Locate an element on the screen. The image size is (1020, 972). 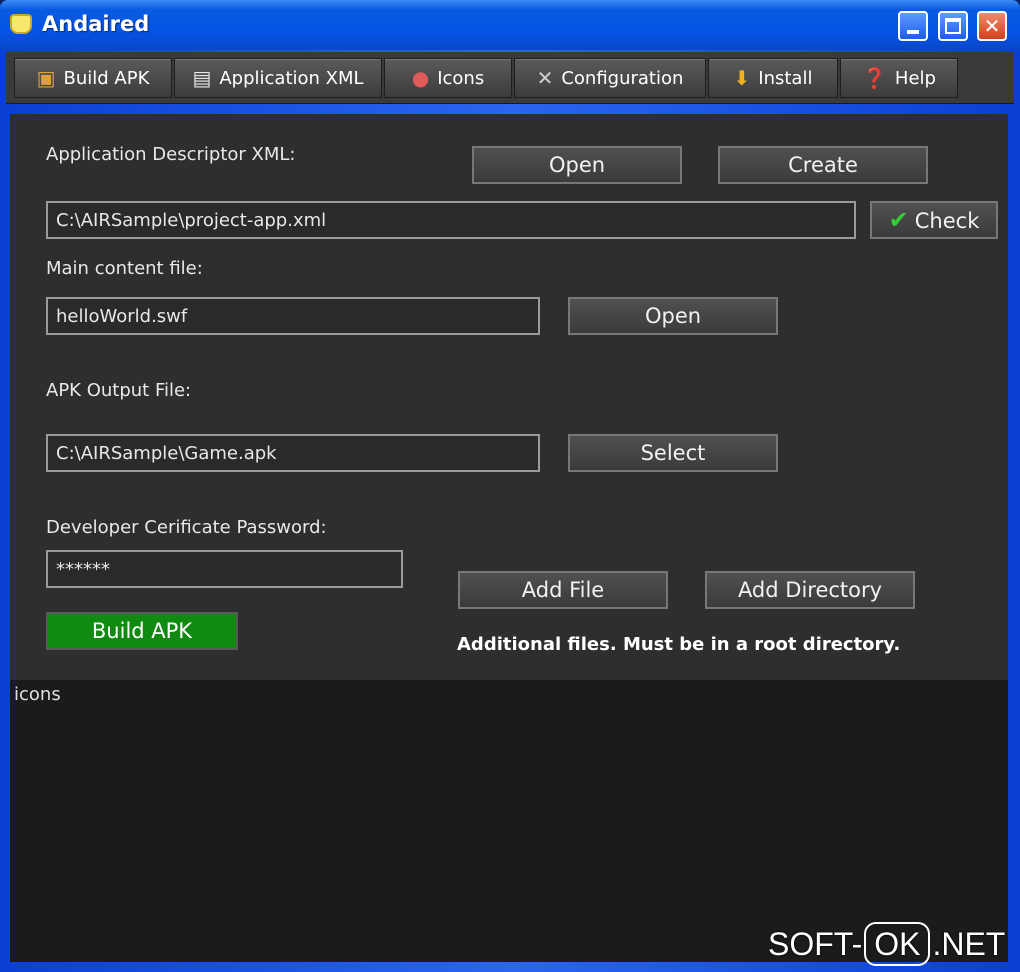
tab-label: Application XML is located at coordinates (291, 78).